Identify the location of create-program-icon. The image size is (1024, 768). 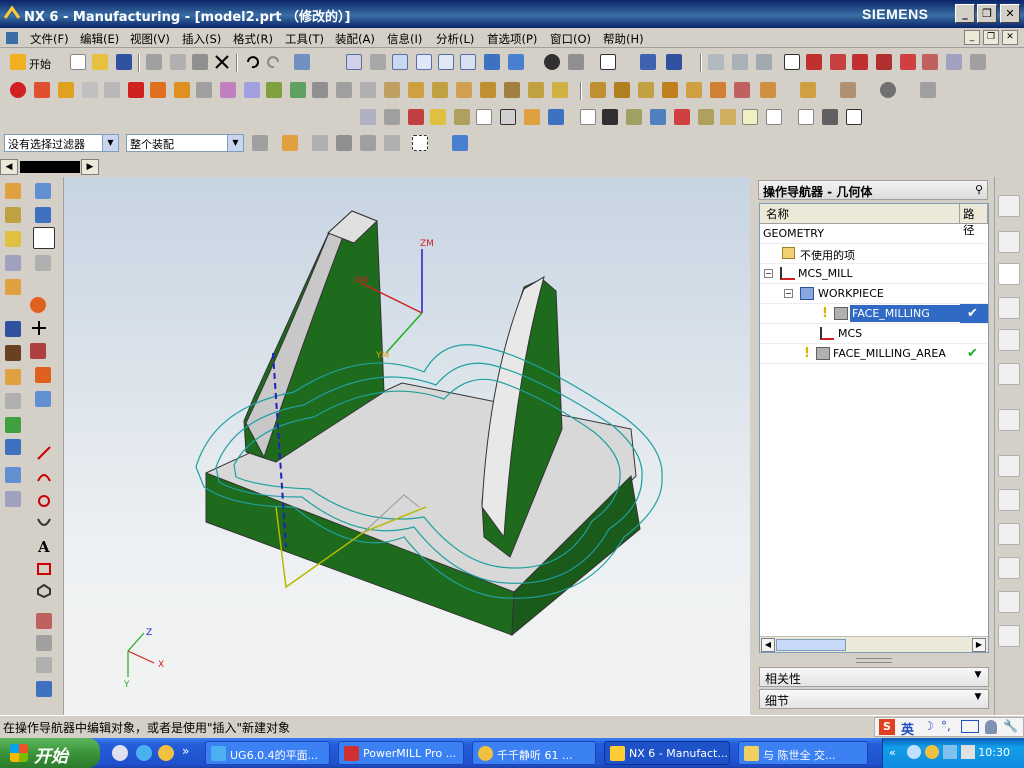
(18, 90).